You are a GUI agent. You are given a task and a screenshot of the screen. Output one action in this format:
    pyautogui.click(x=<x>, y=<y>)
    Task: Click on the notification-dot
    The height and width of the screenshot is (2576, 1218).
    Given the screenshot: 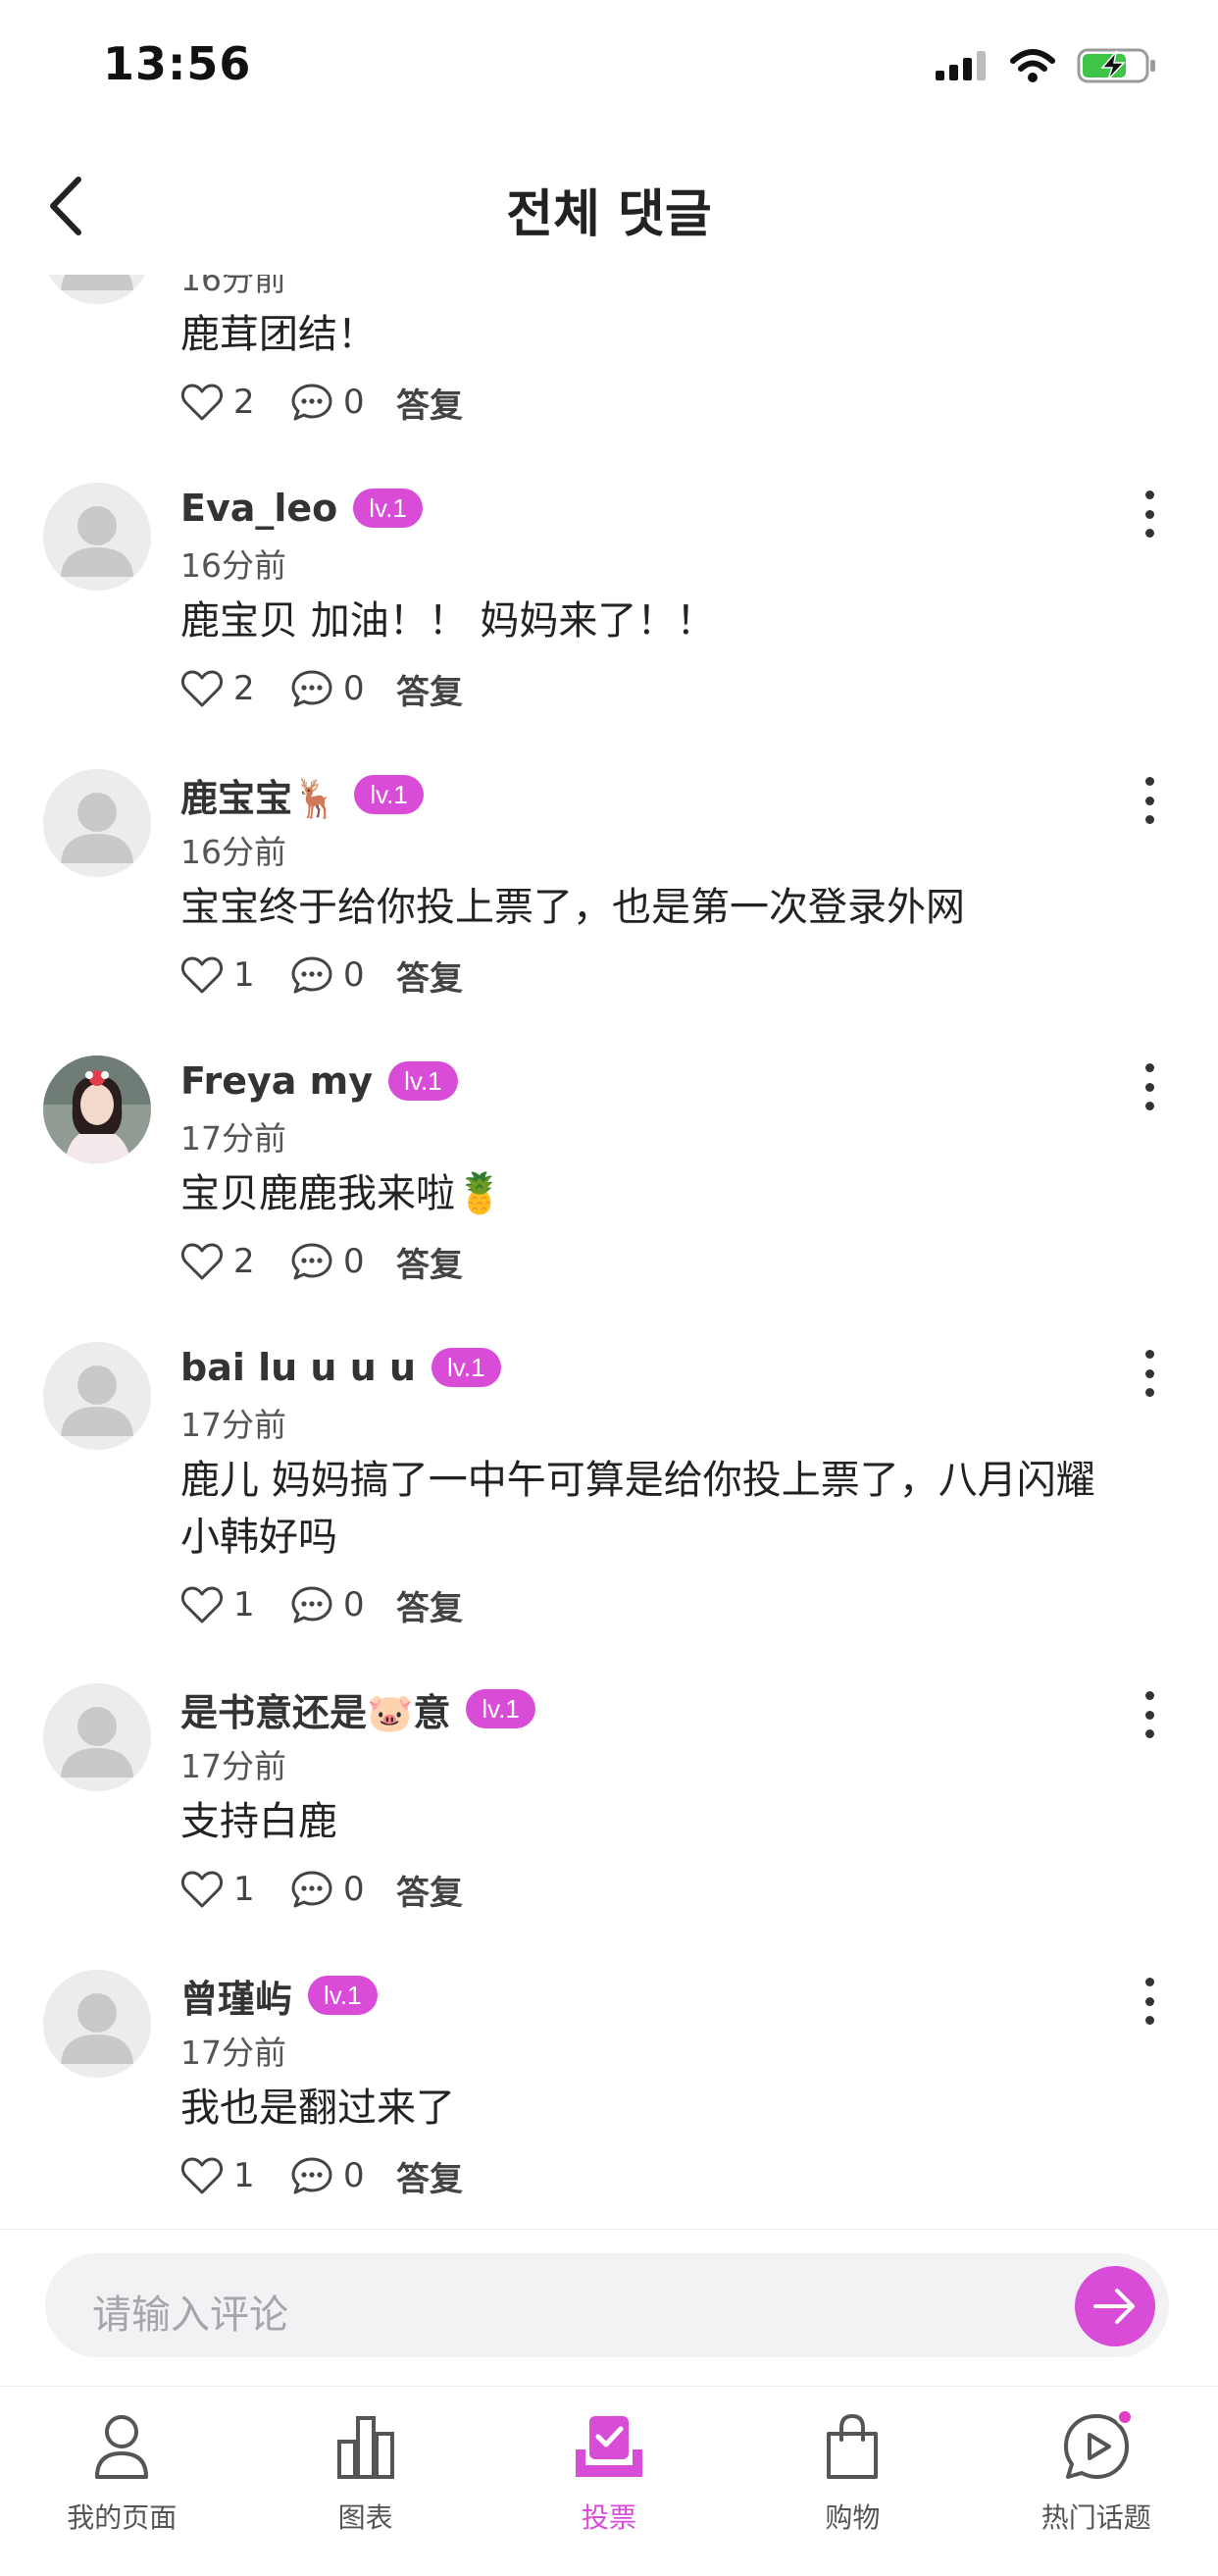 What is the action you would take?
    pyautogui.click(x=1124, y=2417)
    